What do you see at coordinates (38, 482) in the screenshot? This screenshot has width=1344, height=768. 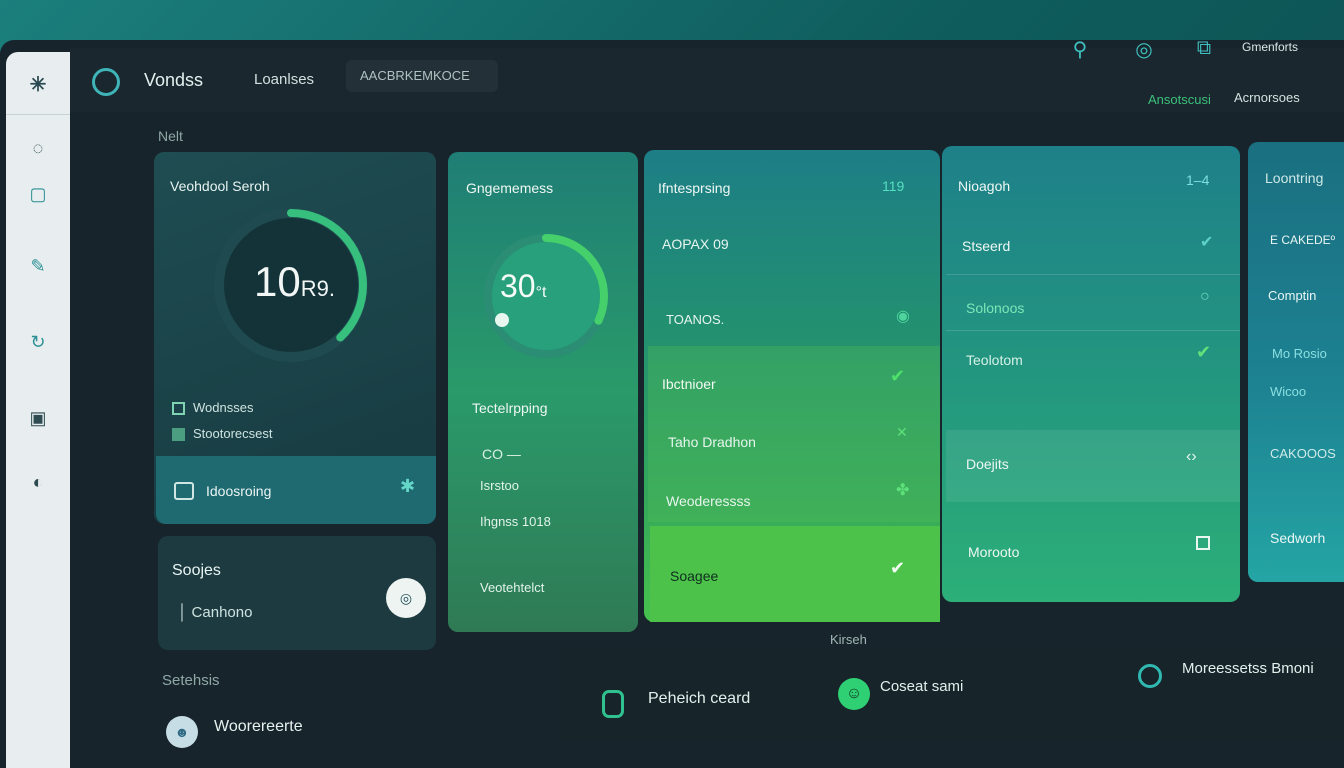 I see `sidebar-item-settings-icon: ◐` at bounding box center [38, 482].